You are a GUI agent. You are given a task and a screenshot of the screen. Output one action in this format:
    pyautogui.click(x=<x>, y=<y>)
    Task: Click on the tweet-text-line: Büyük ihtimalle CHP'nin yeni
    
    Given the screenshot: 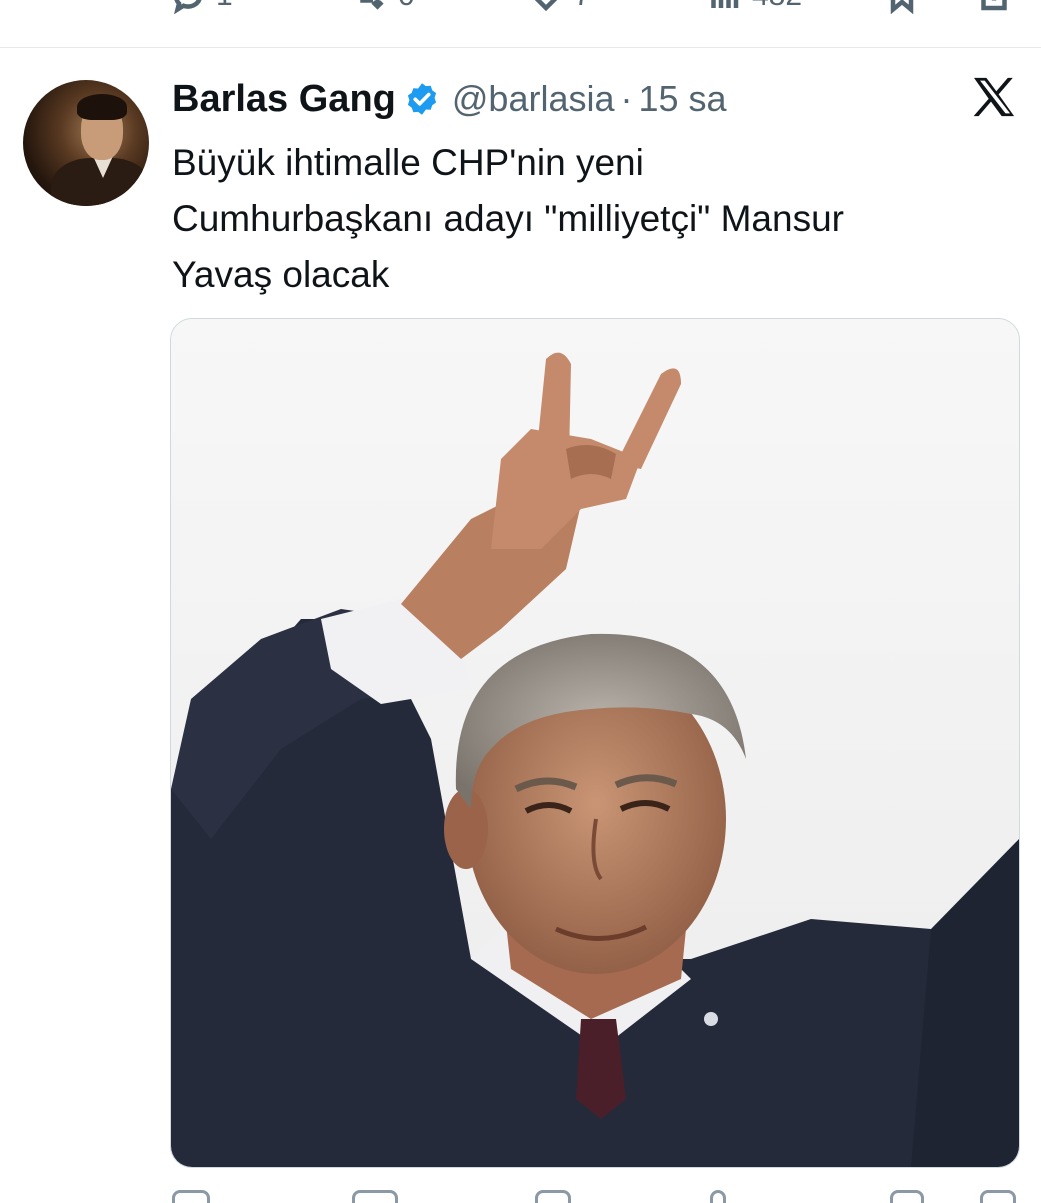 What is the action you would take?
    pyautogui.click(x=408, y=162)
    